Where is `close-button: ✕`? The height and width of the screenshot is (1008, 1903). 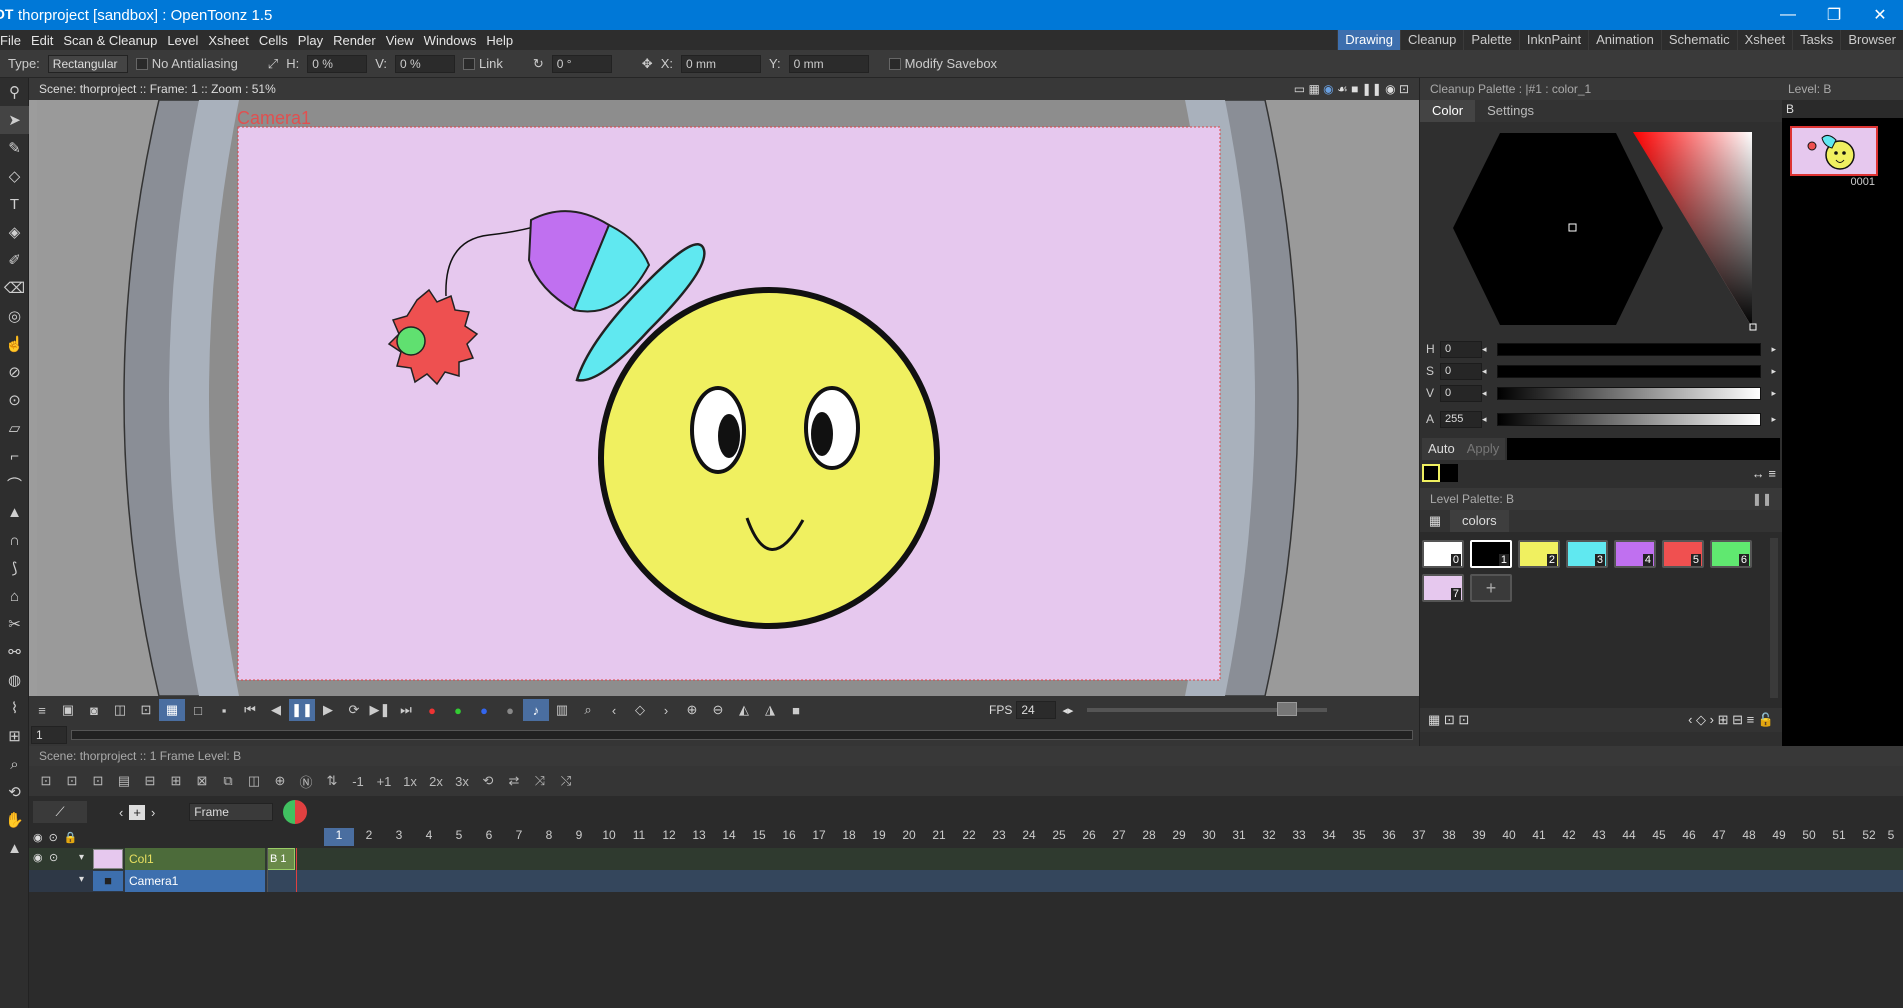 close-button: ✕ is located at coordinates (1880, 15).